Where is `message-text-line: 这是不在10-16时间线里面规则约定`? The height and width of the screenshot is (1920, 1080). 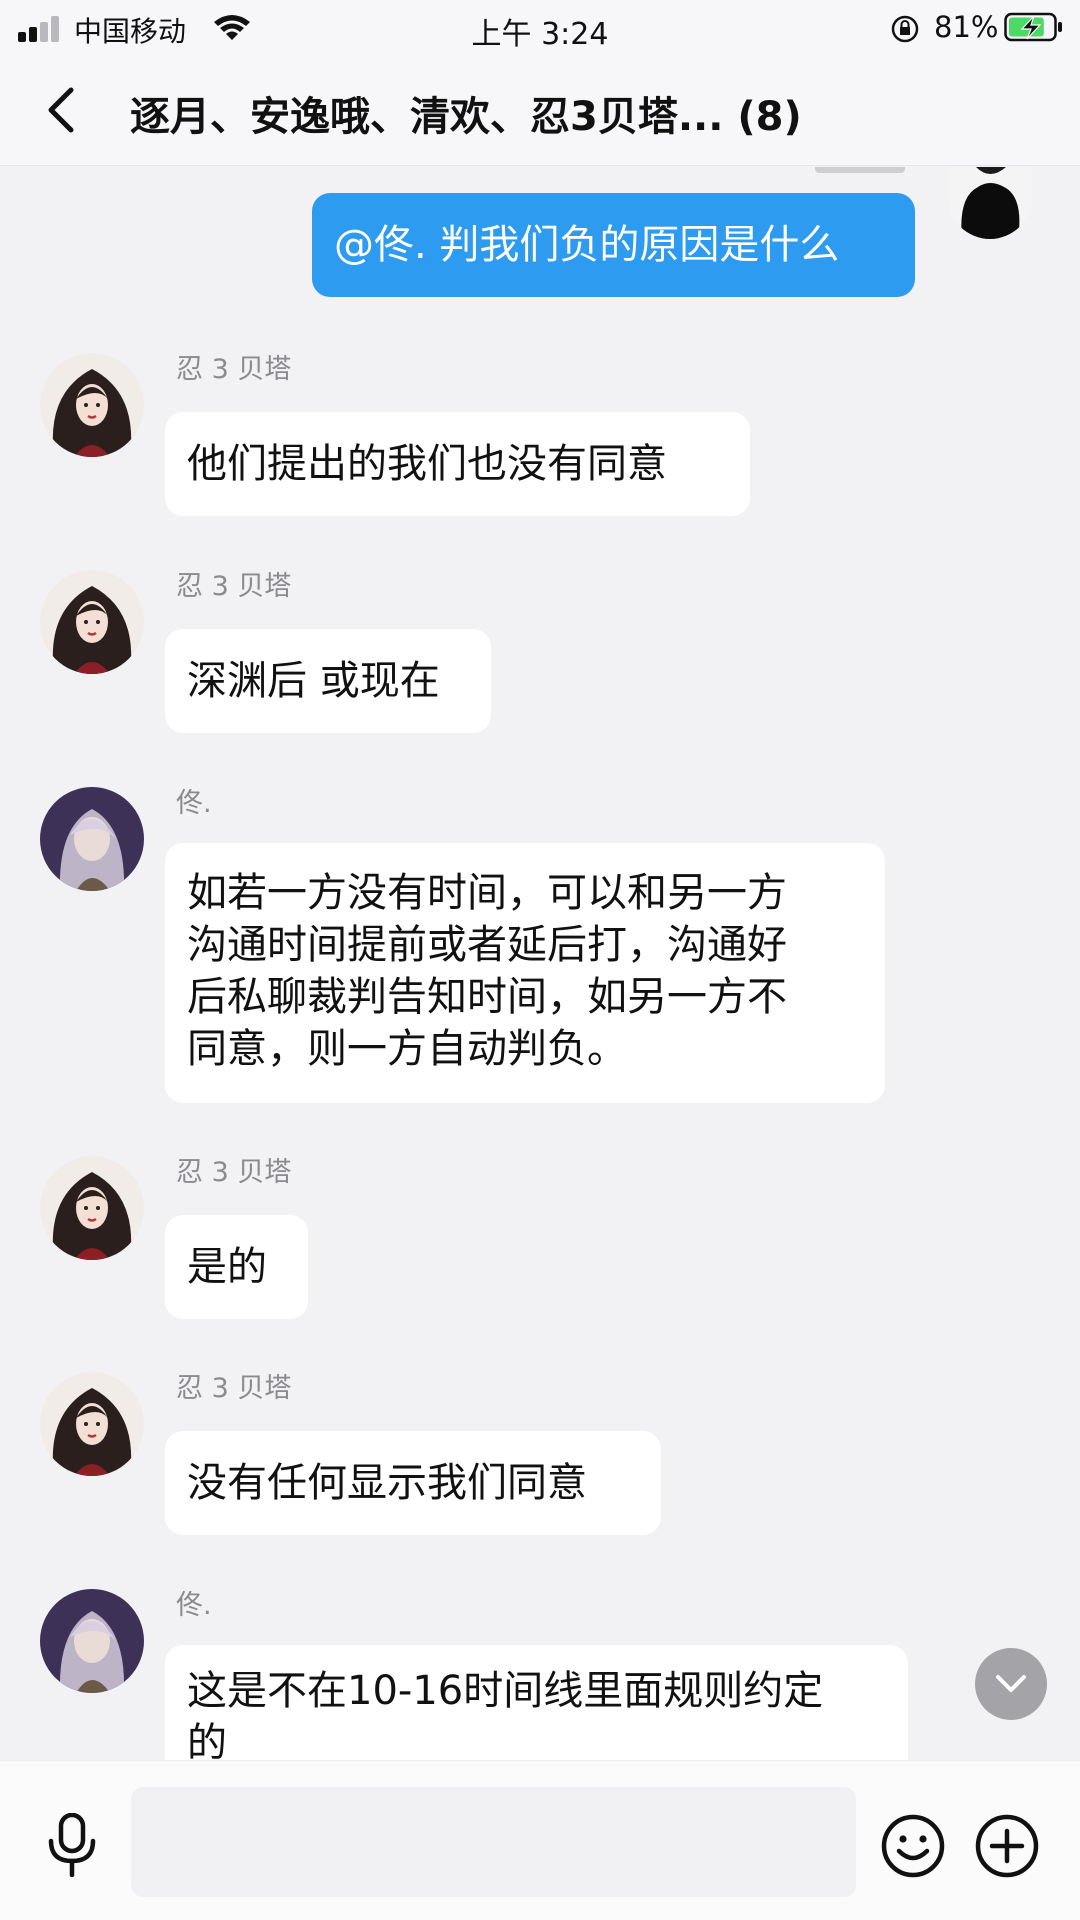
message-text-line: 这是不在10-16时间线里面规则约定 is located at coordinates (505, 1691).